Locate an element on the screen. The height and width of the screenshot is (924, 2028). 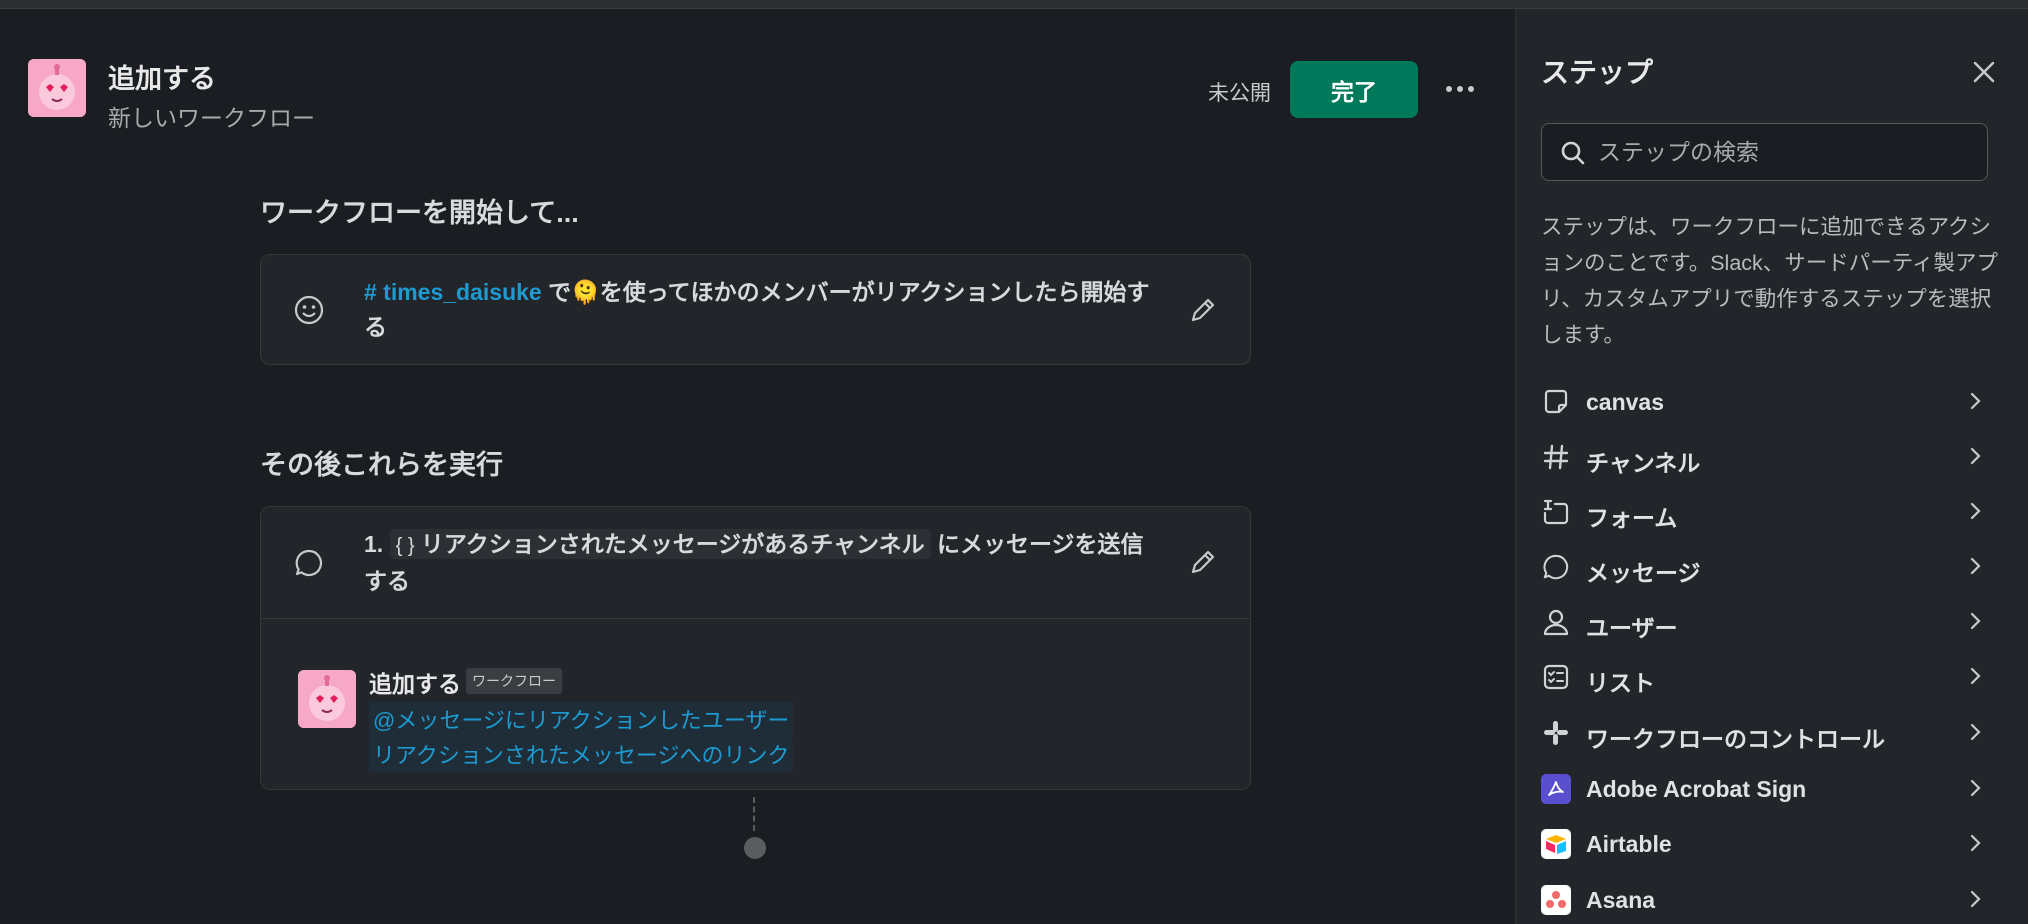
add-step-dot is located at coordinates (755, 848).